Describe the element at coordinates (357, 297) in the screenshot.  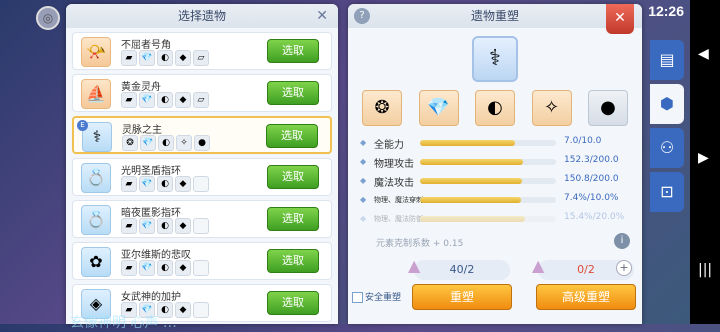
I see `checkbox` at that location.